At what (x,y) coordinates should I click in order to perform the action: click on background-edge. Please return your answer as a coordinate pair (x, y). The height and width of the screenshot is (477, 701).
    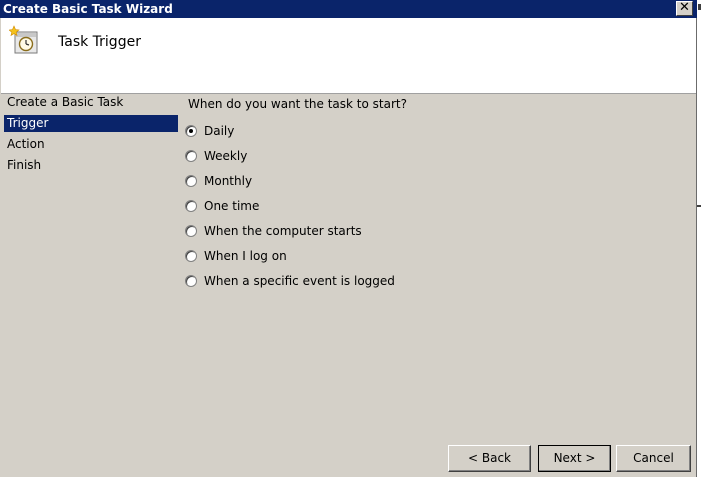
    Looking at the image, I should click on (699, 238).